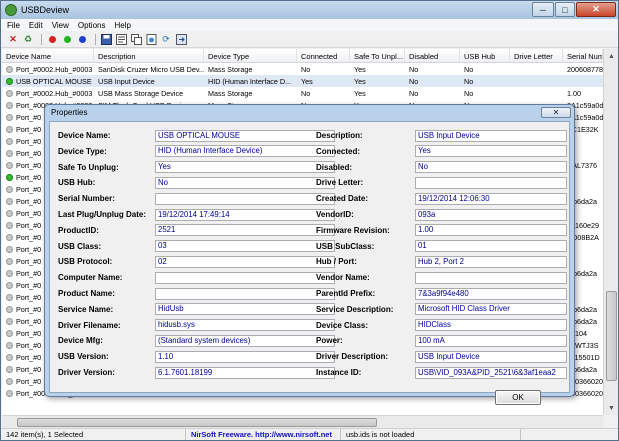 This screenshot has width=619, height=441. I want to click on table-cell: USB Input Device, so click(149, 81).